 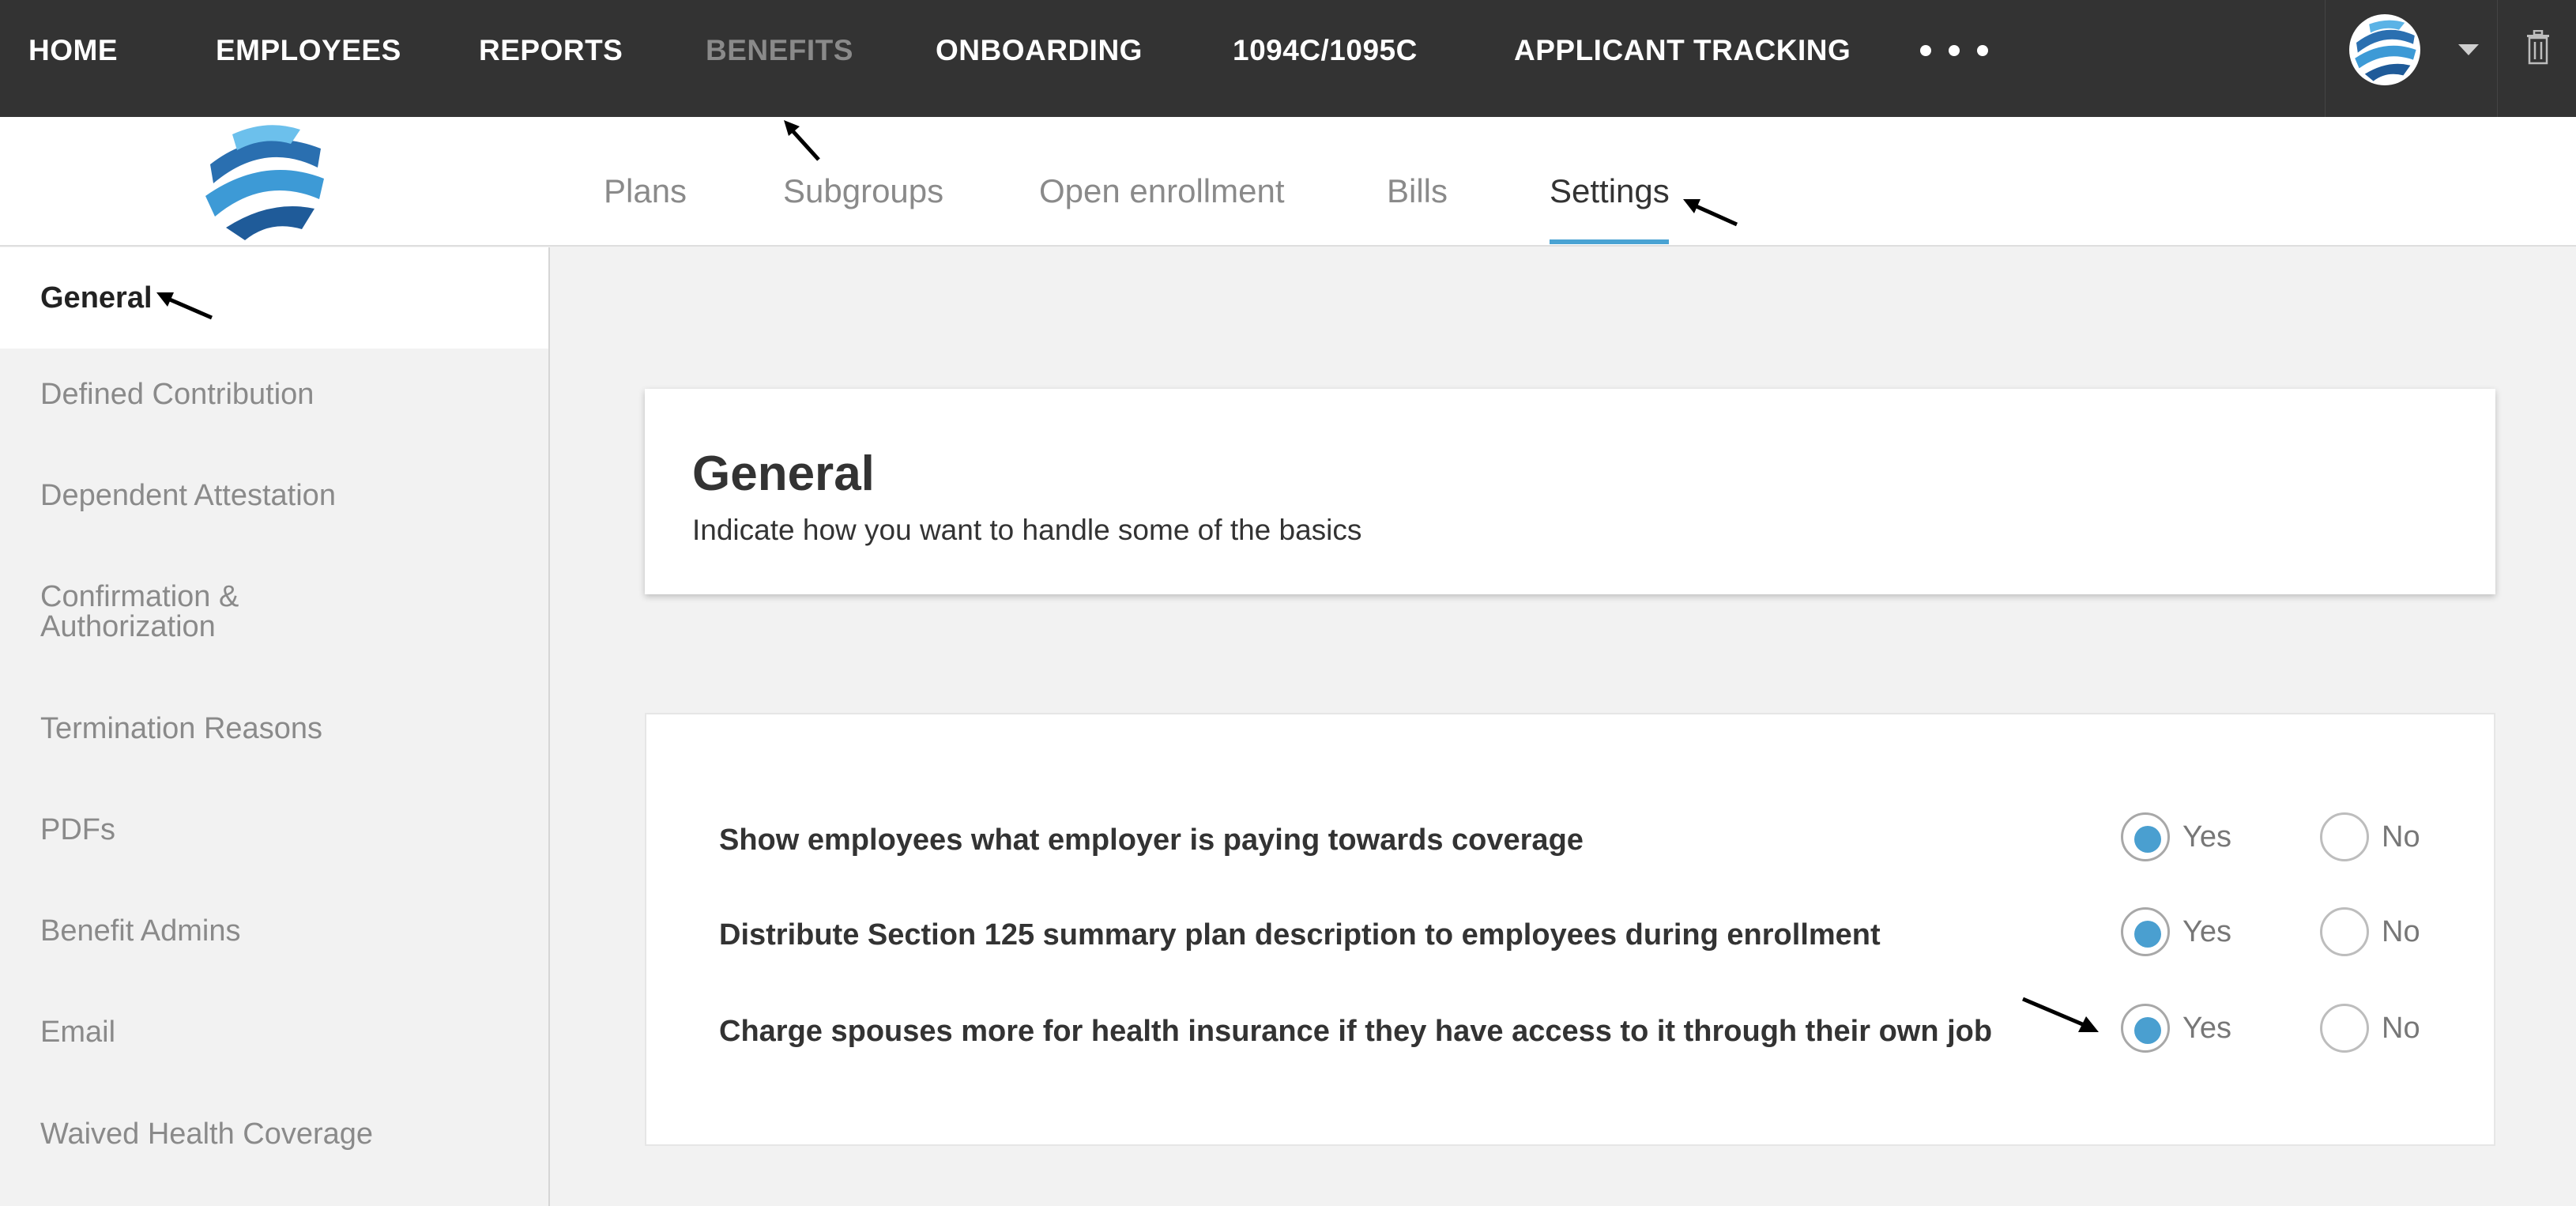 What do you see at coordinates (1039, 50) in the screenshot?
I see `nav-onboarding: ONBOARDING` at bounding box center [1039, 50].